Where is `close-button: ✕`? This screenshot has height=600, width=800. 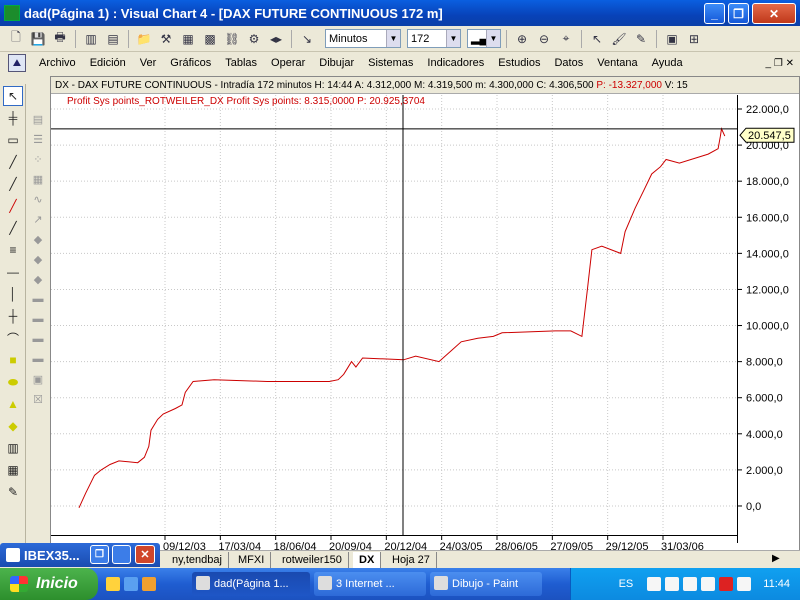 close-button: ✕ is located at coordinates (774, 13).